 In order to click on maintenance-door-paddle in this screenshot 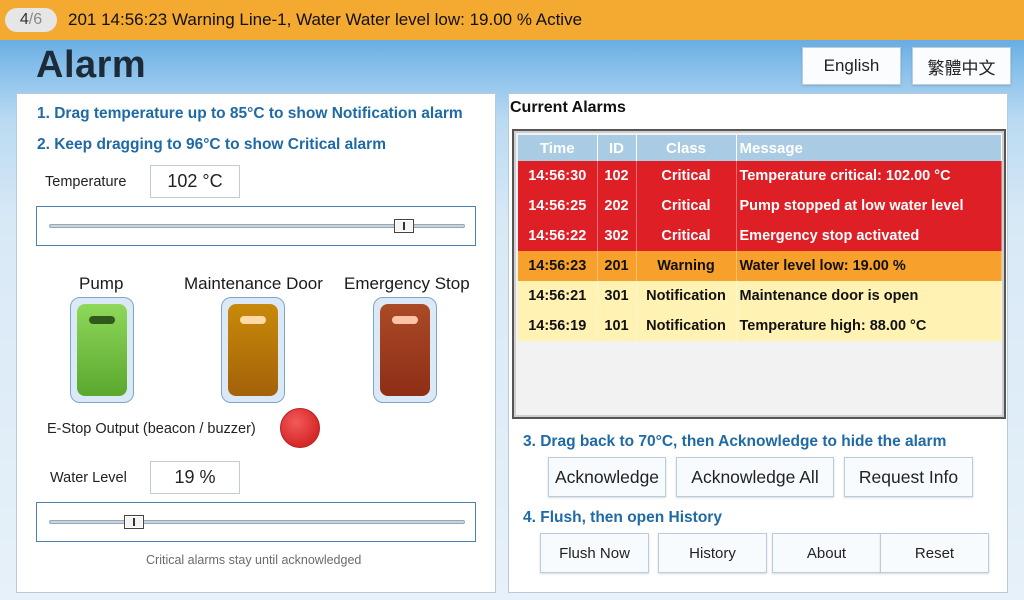, I will do `click(253, 350)`.